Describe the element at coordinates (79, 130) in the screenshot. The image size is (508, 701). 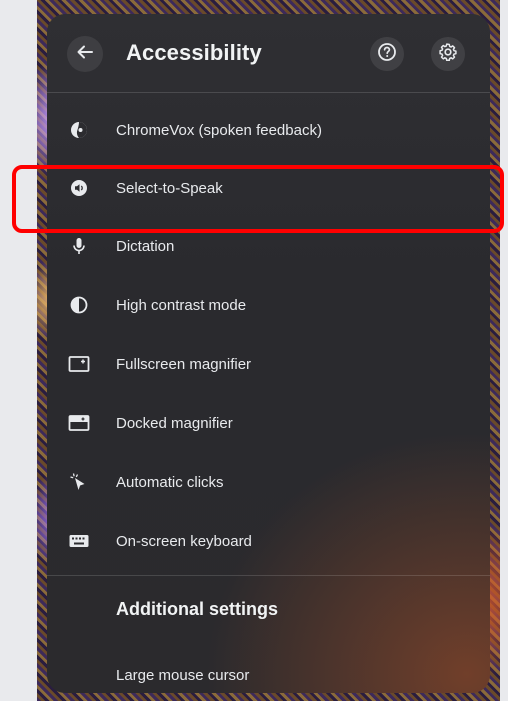
I see `chromevox-icon` at that location.